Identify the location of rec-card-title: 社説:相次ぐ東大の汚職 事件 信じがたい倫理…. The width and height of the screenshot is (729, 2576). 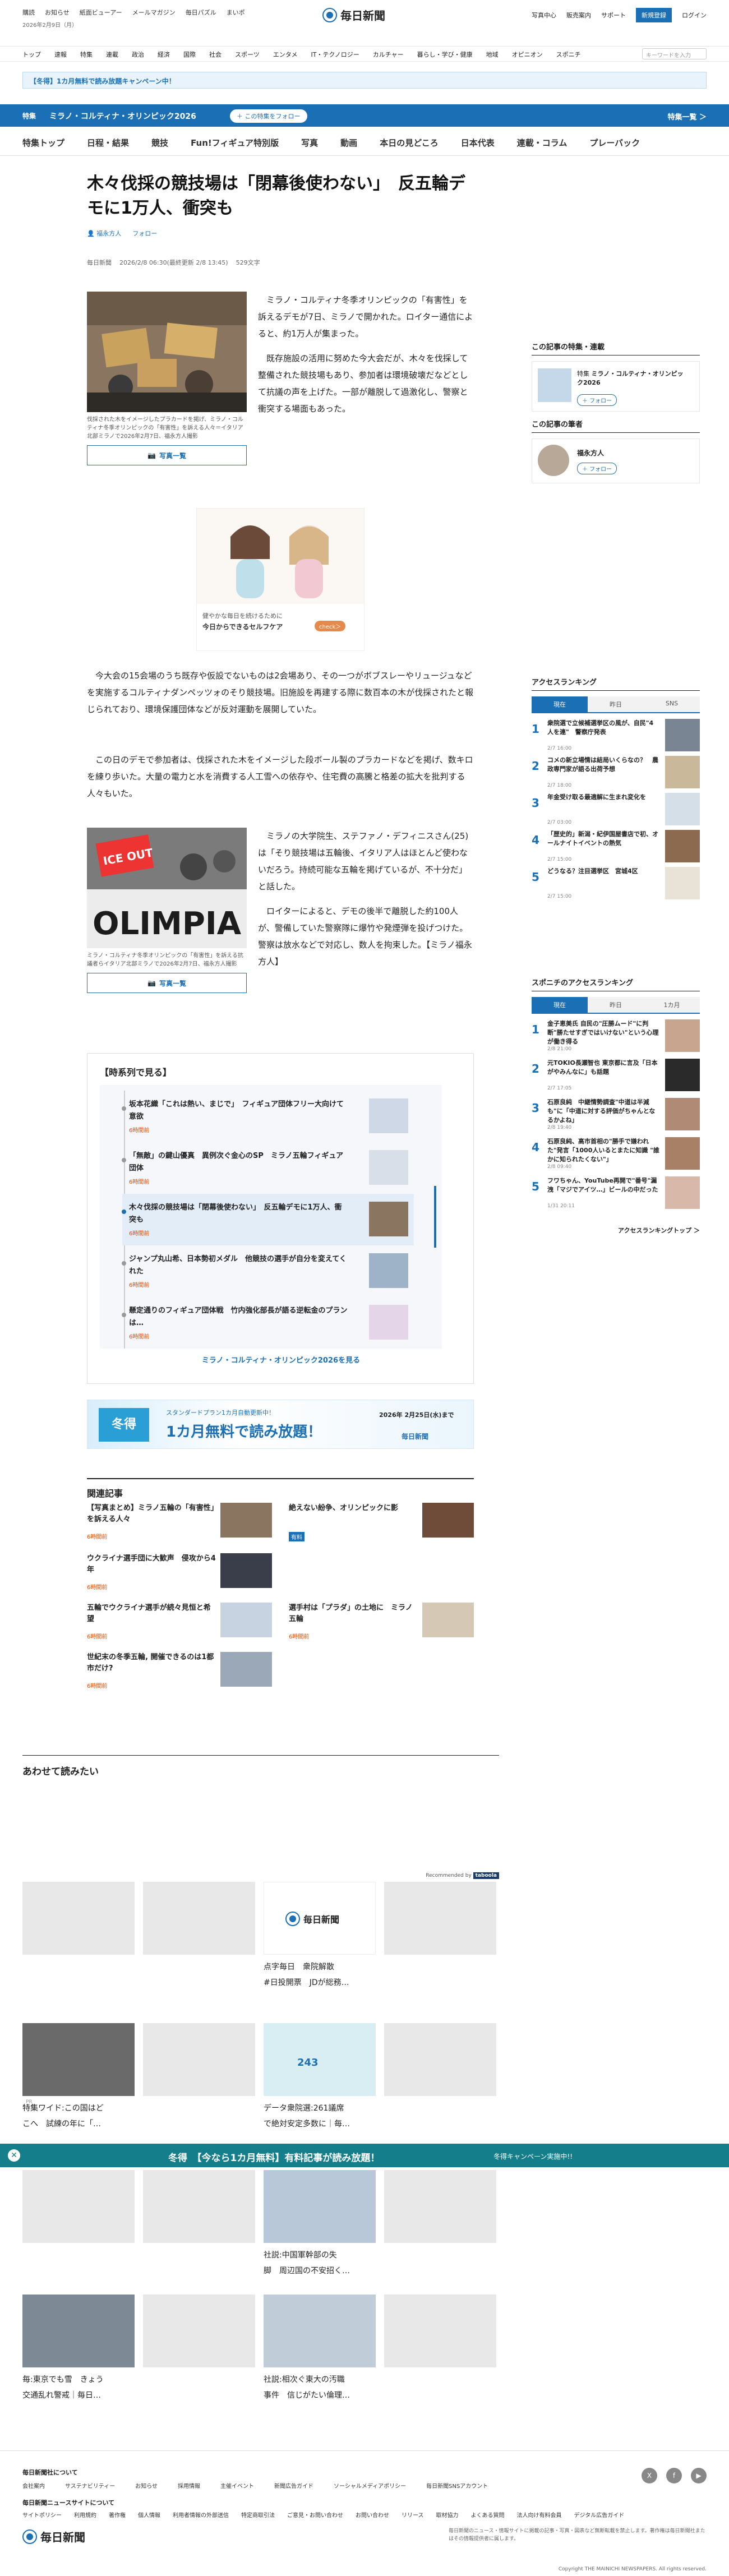
(320, 2387).